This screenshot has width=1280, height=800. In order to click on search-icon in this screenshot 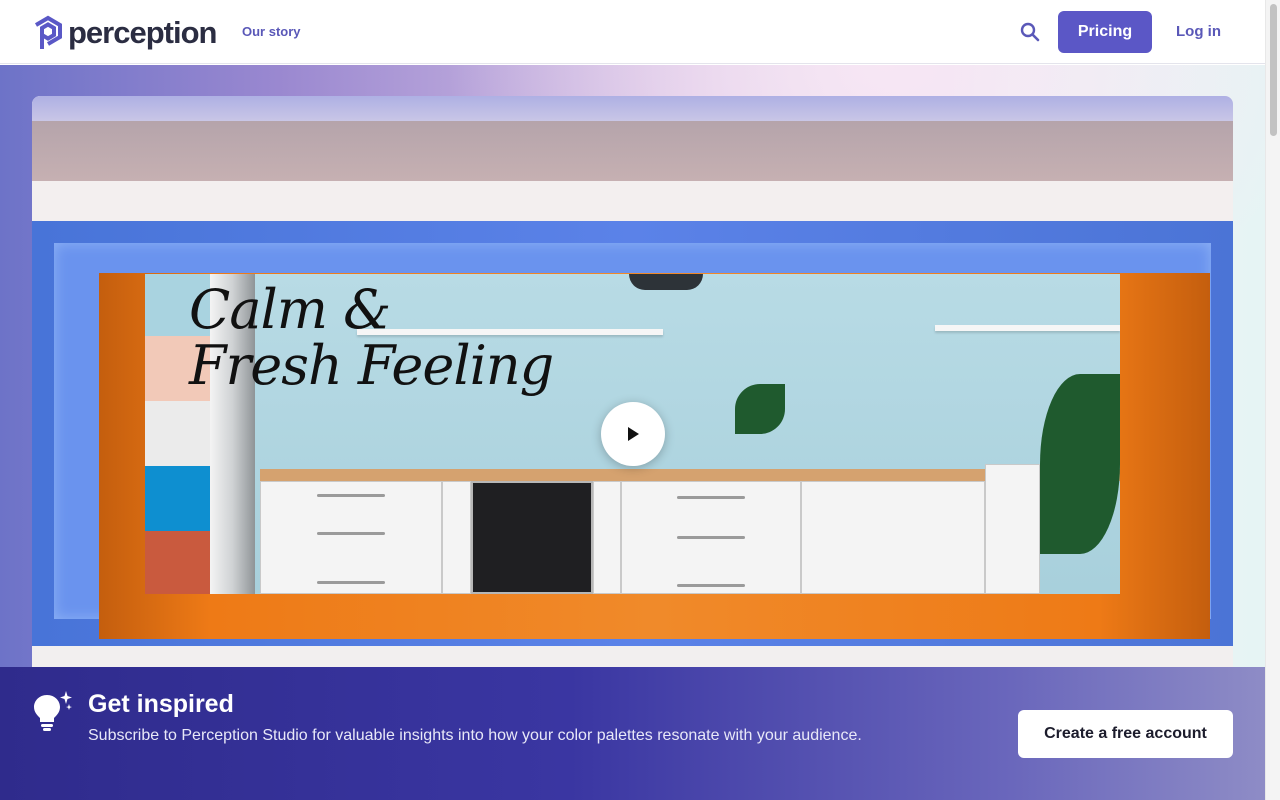, I will do `click(1030, 32)`.